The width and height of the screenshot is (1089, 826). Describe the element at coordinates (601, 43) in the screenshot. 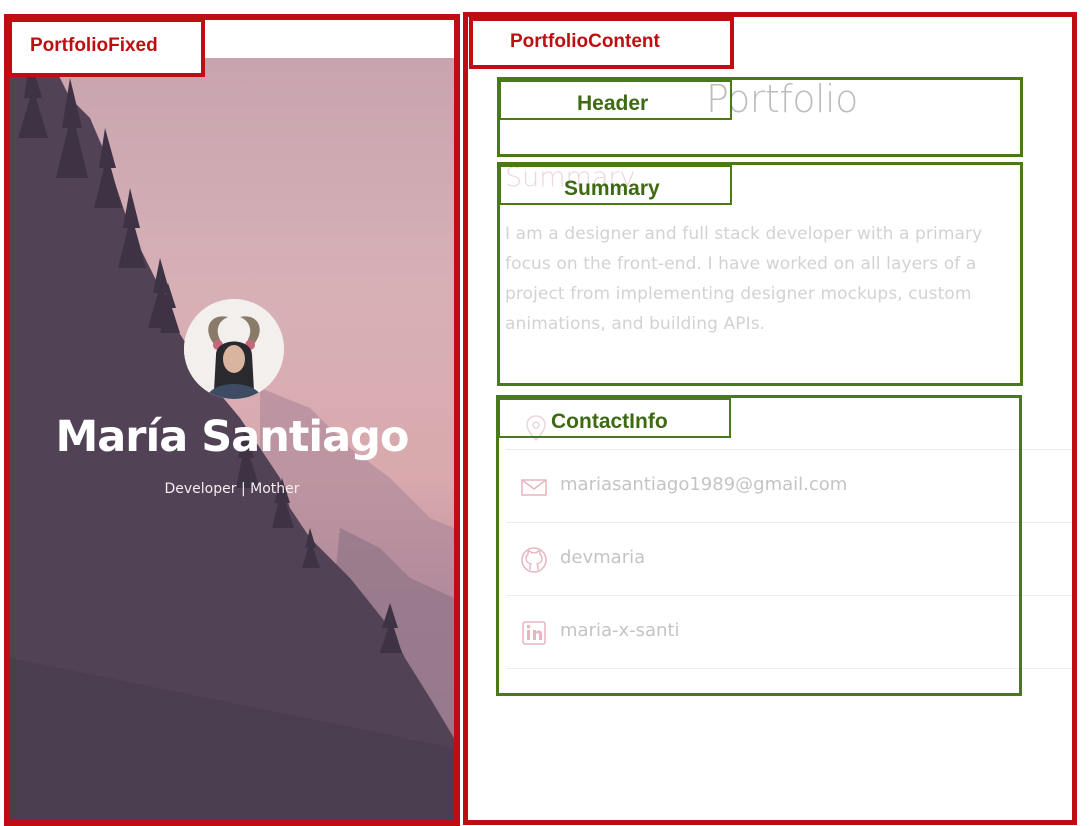

I see `annotation-label-portfolio-content: PortfolioContent` at that location.